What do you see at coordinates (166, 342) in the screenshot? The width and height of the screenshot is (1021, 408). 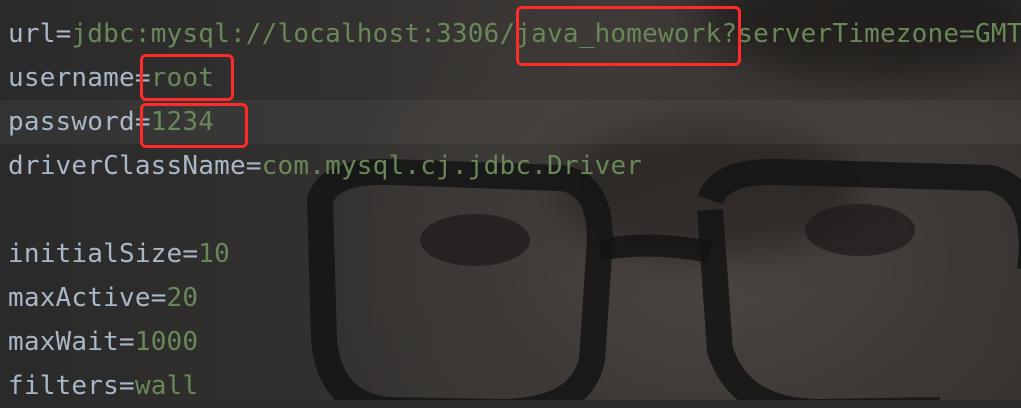 I see `property-value: 1000` at bounding box center [166, 342].